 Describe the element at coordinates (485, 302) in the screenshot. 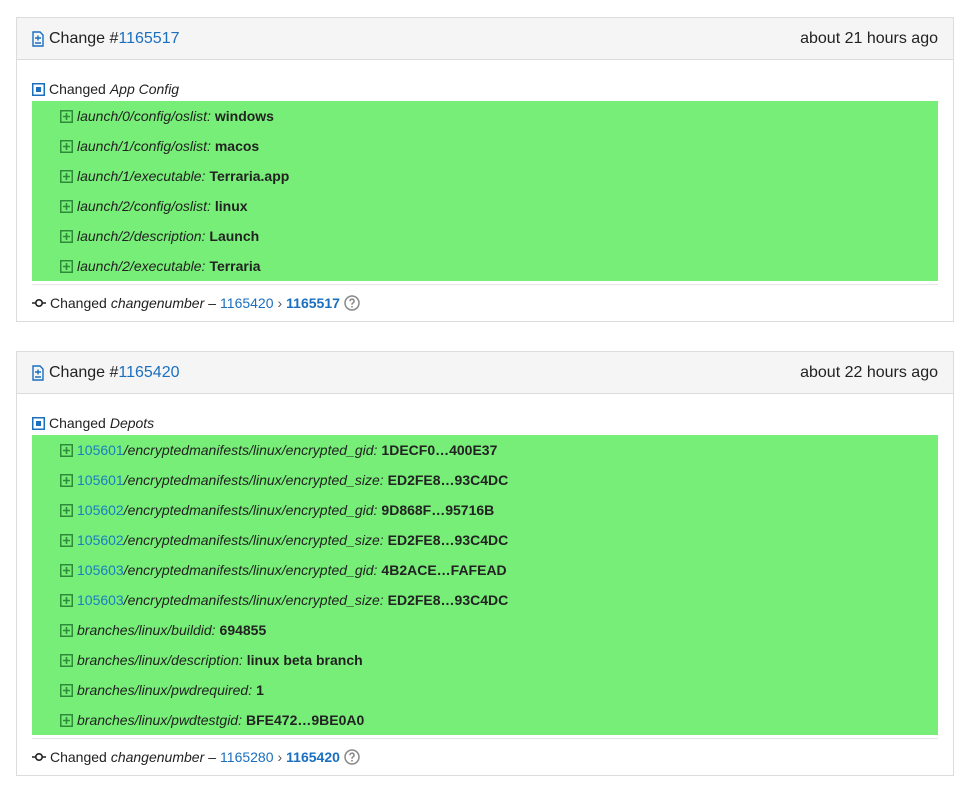

I see `changenumber-line: Changed changenumber – 1165420 › 1165517` at that location.